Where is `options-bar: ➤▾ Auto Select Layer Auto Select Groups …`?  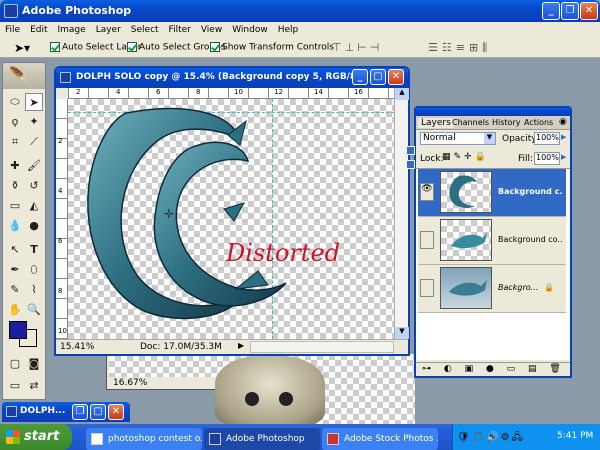
options-bar: ➤▾ Auto Select Layer Auto Select Groups … is located at coordinates (300, 48).